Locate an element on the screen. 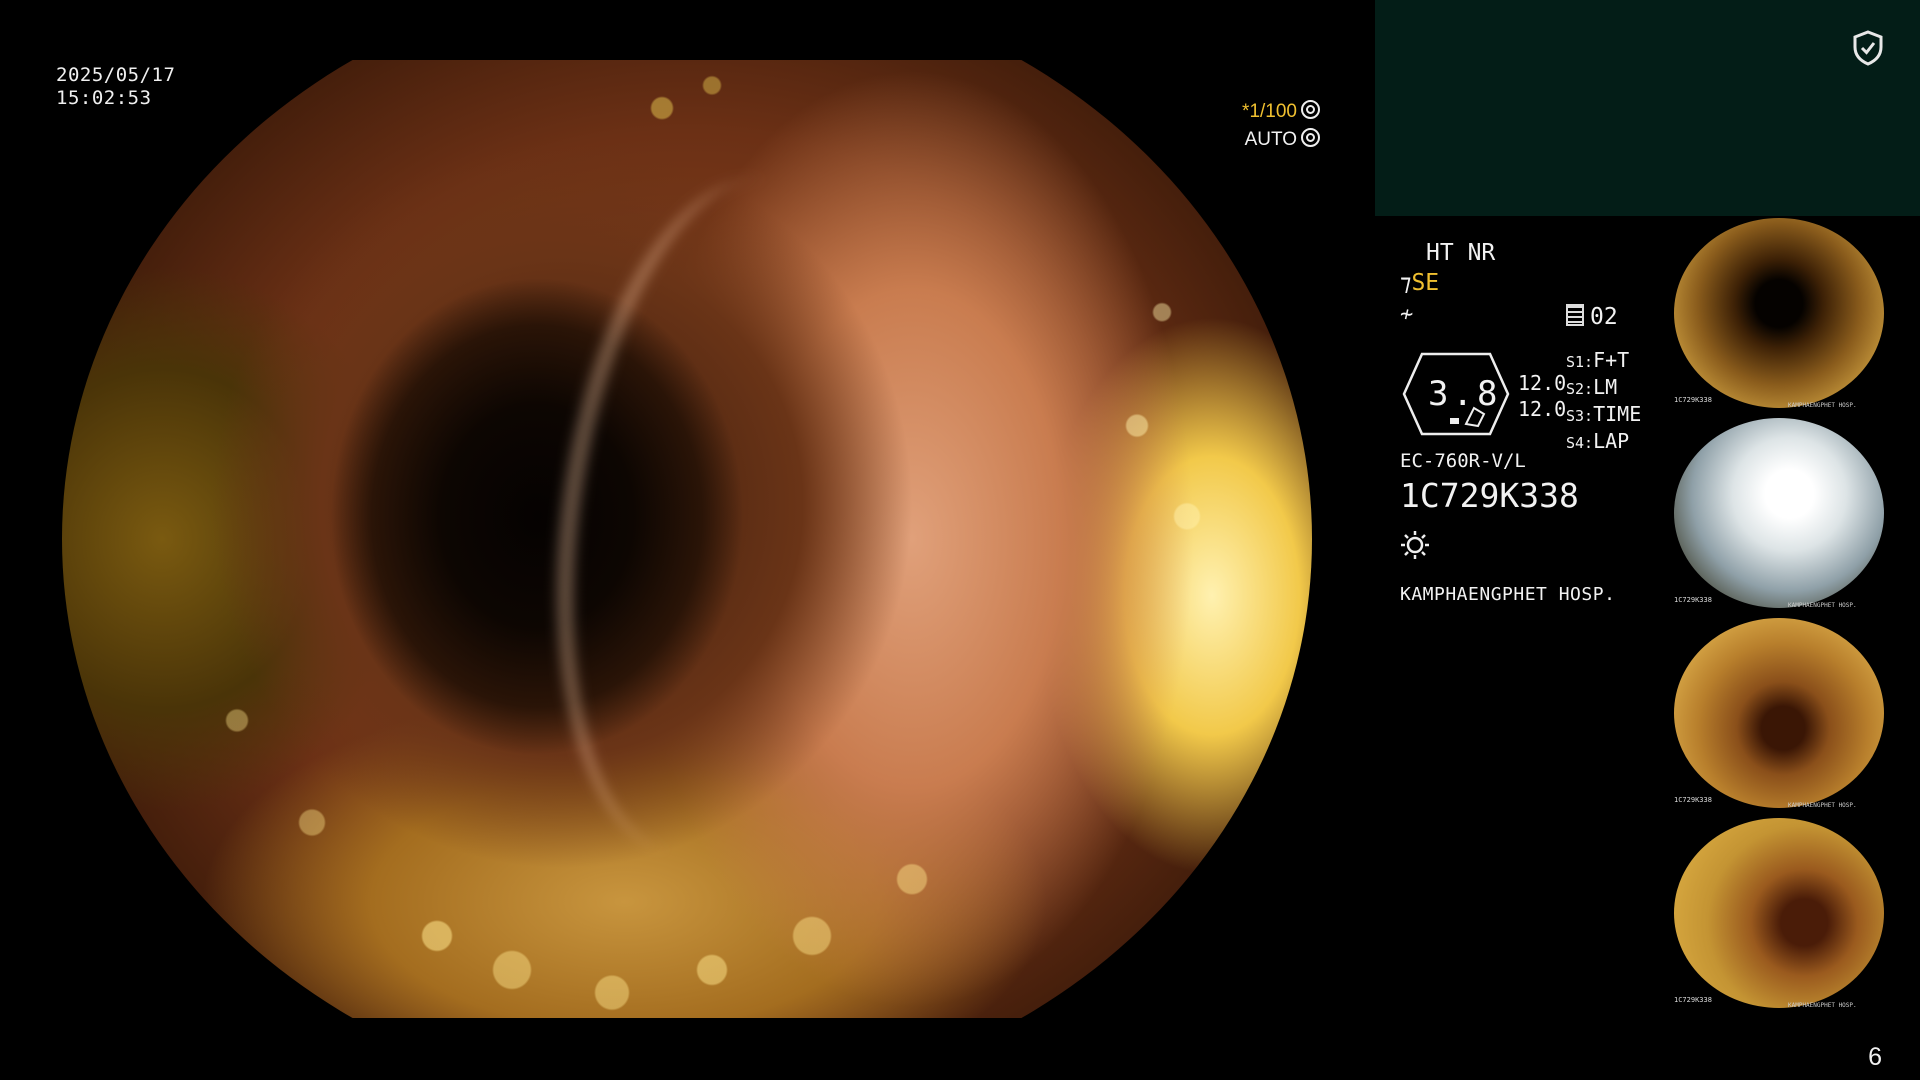 The image size is (1920, 1080). se-status: ⁊SE is located at coordinates (1419, 283).